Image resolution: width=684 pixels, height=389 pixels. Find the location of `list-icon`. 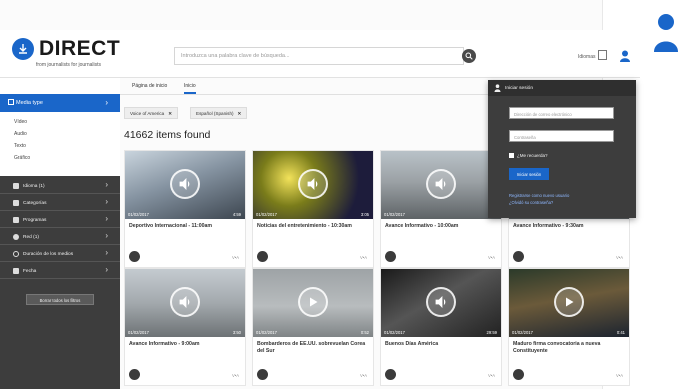

list-icon is located at coordinates (16, 220).